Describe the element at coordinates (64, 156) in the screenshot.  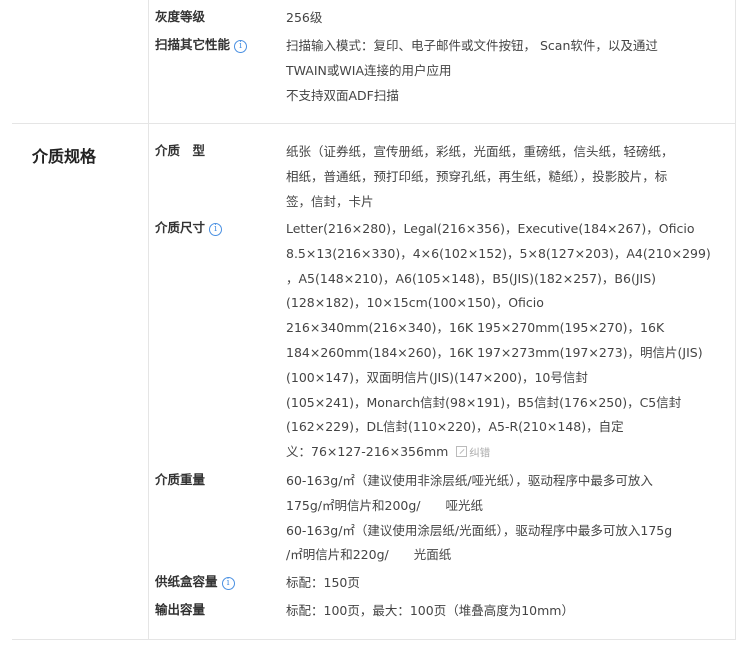
I see `section-title-media: 介质规格` at that location.